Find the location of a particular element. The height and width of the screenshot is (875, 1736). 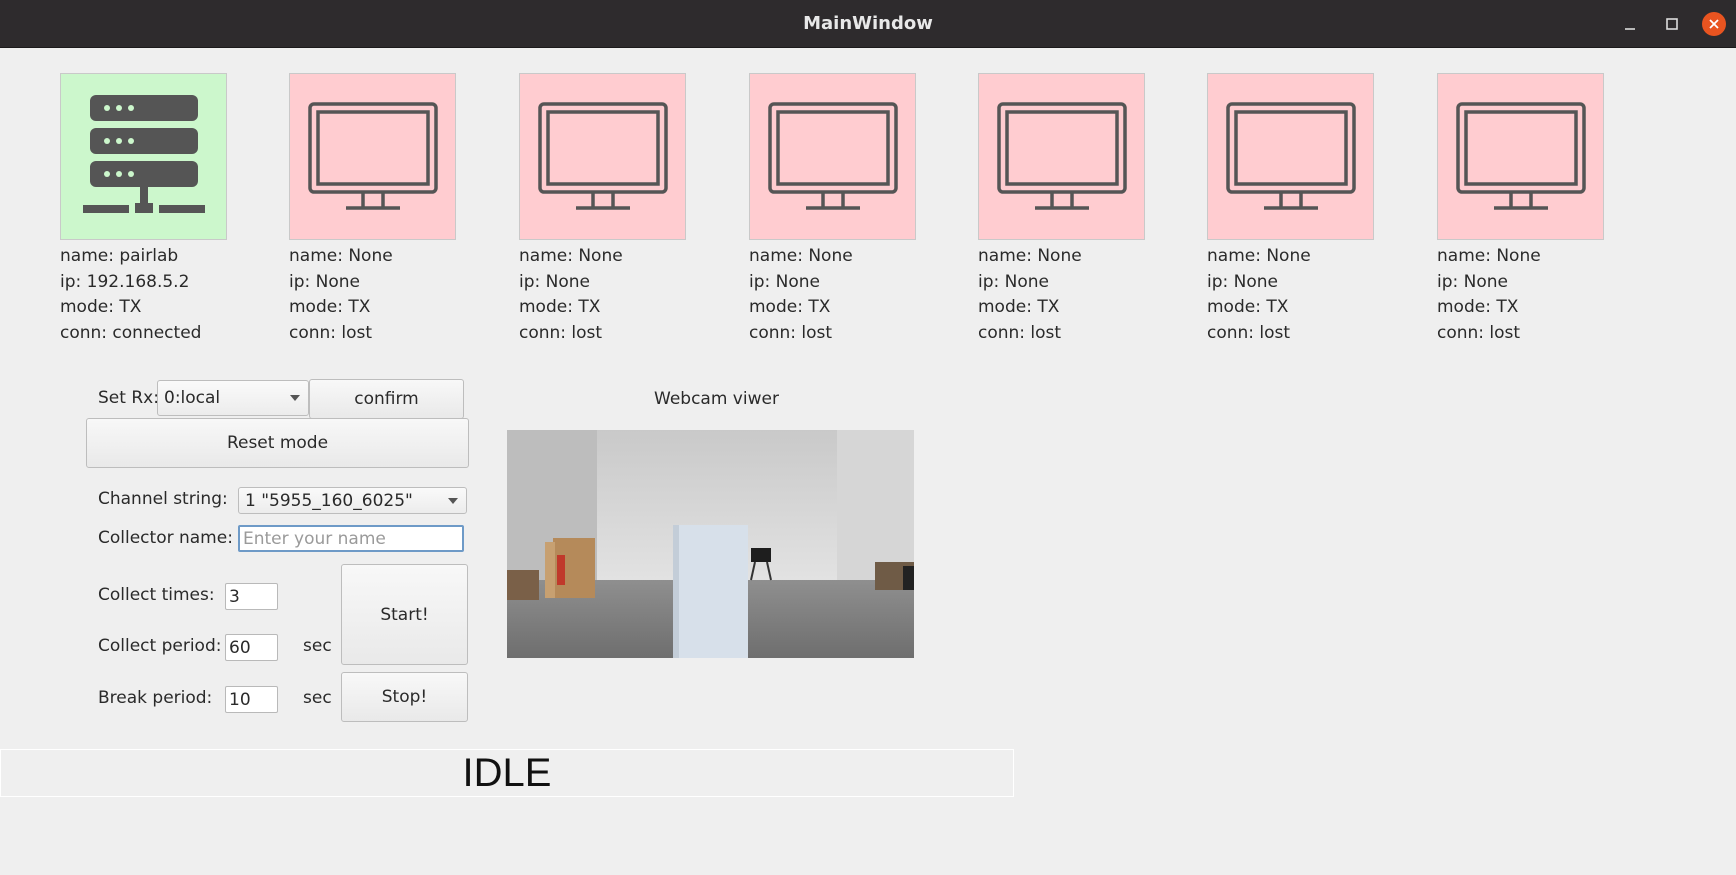

break-period-unit: sec is located at coordinates (317, 698).